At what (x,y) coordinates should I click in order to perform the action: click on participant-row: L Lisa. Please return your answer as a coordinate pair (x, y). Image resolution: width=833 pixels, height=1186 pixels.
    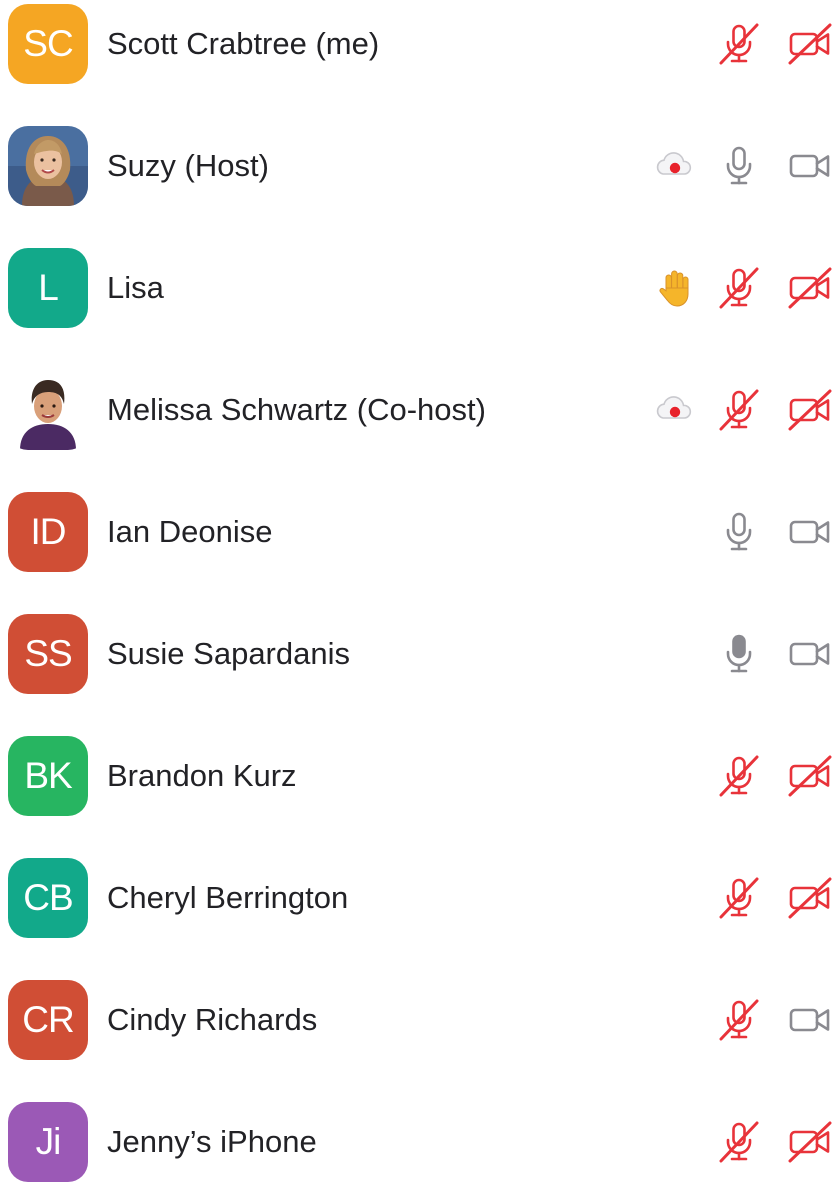
    Looking at the image, I should click on (416, 288).